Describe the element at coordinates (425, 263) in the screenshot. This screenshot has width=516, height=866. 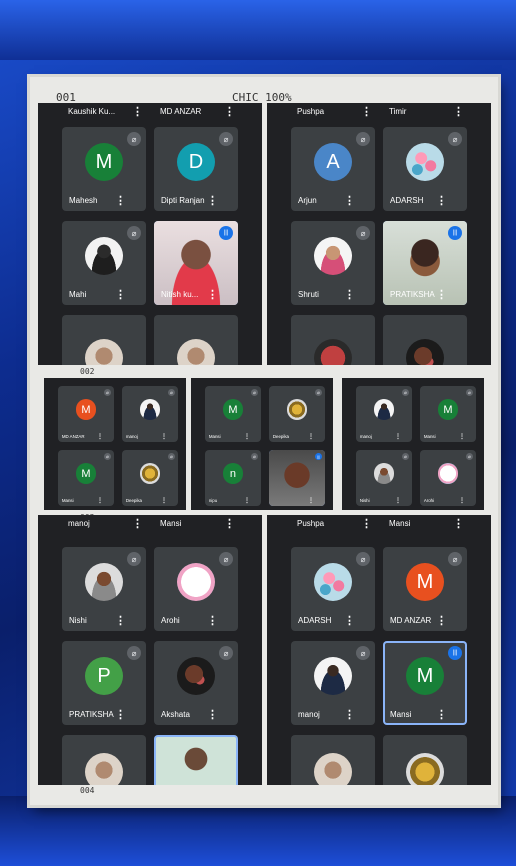
I see `participant-tile: ||| PRATIKSHA ⋮` at that location.